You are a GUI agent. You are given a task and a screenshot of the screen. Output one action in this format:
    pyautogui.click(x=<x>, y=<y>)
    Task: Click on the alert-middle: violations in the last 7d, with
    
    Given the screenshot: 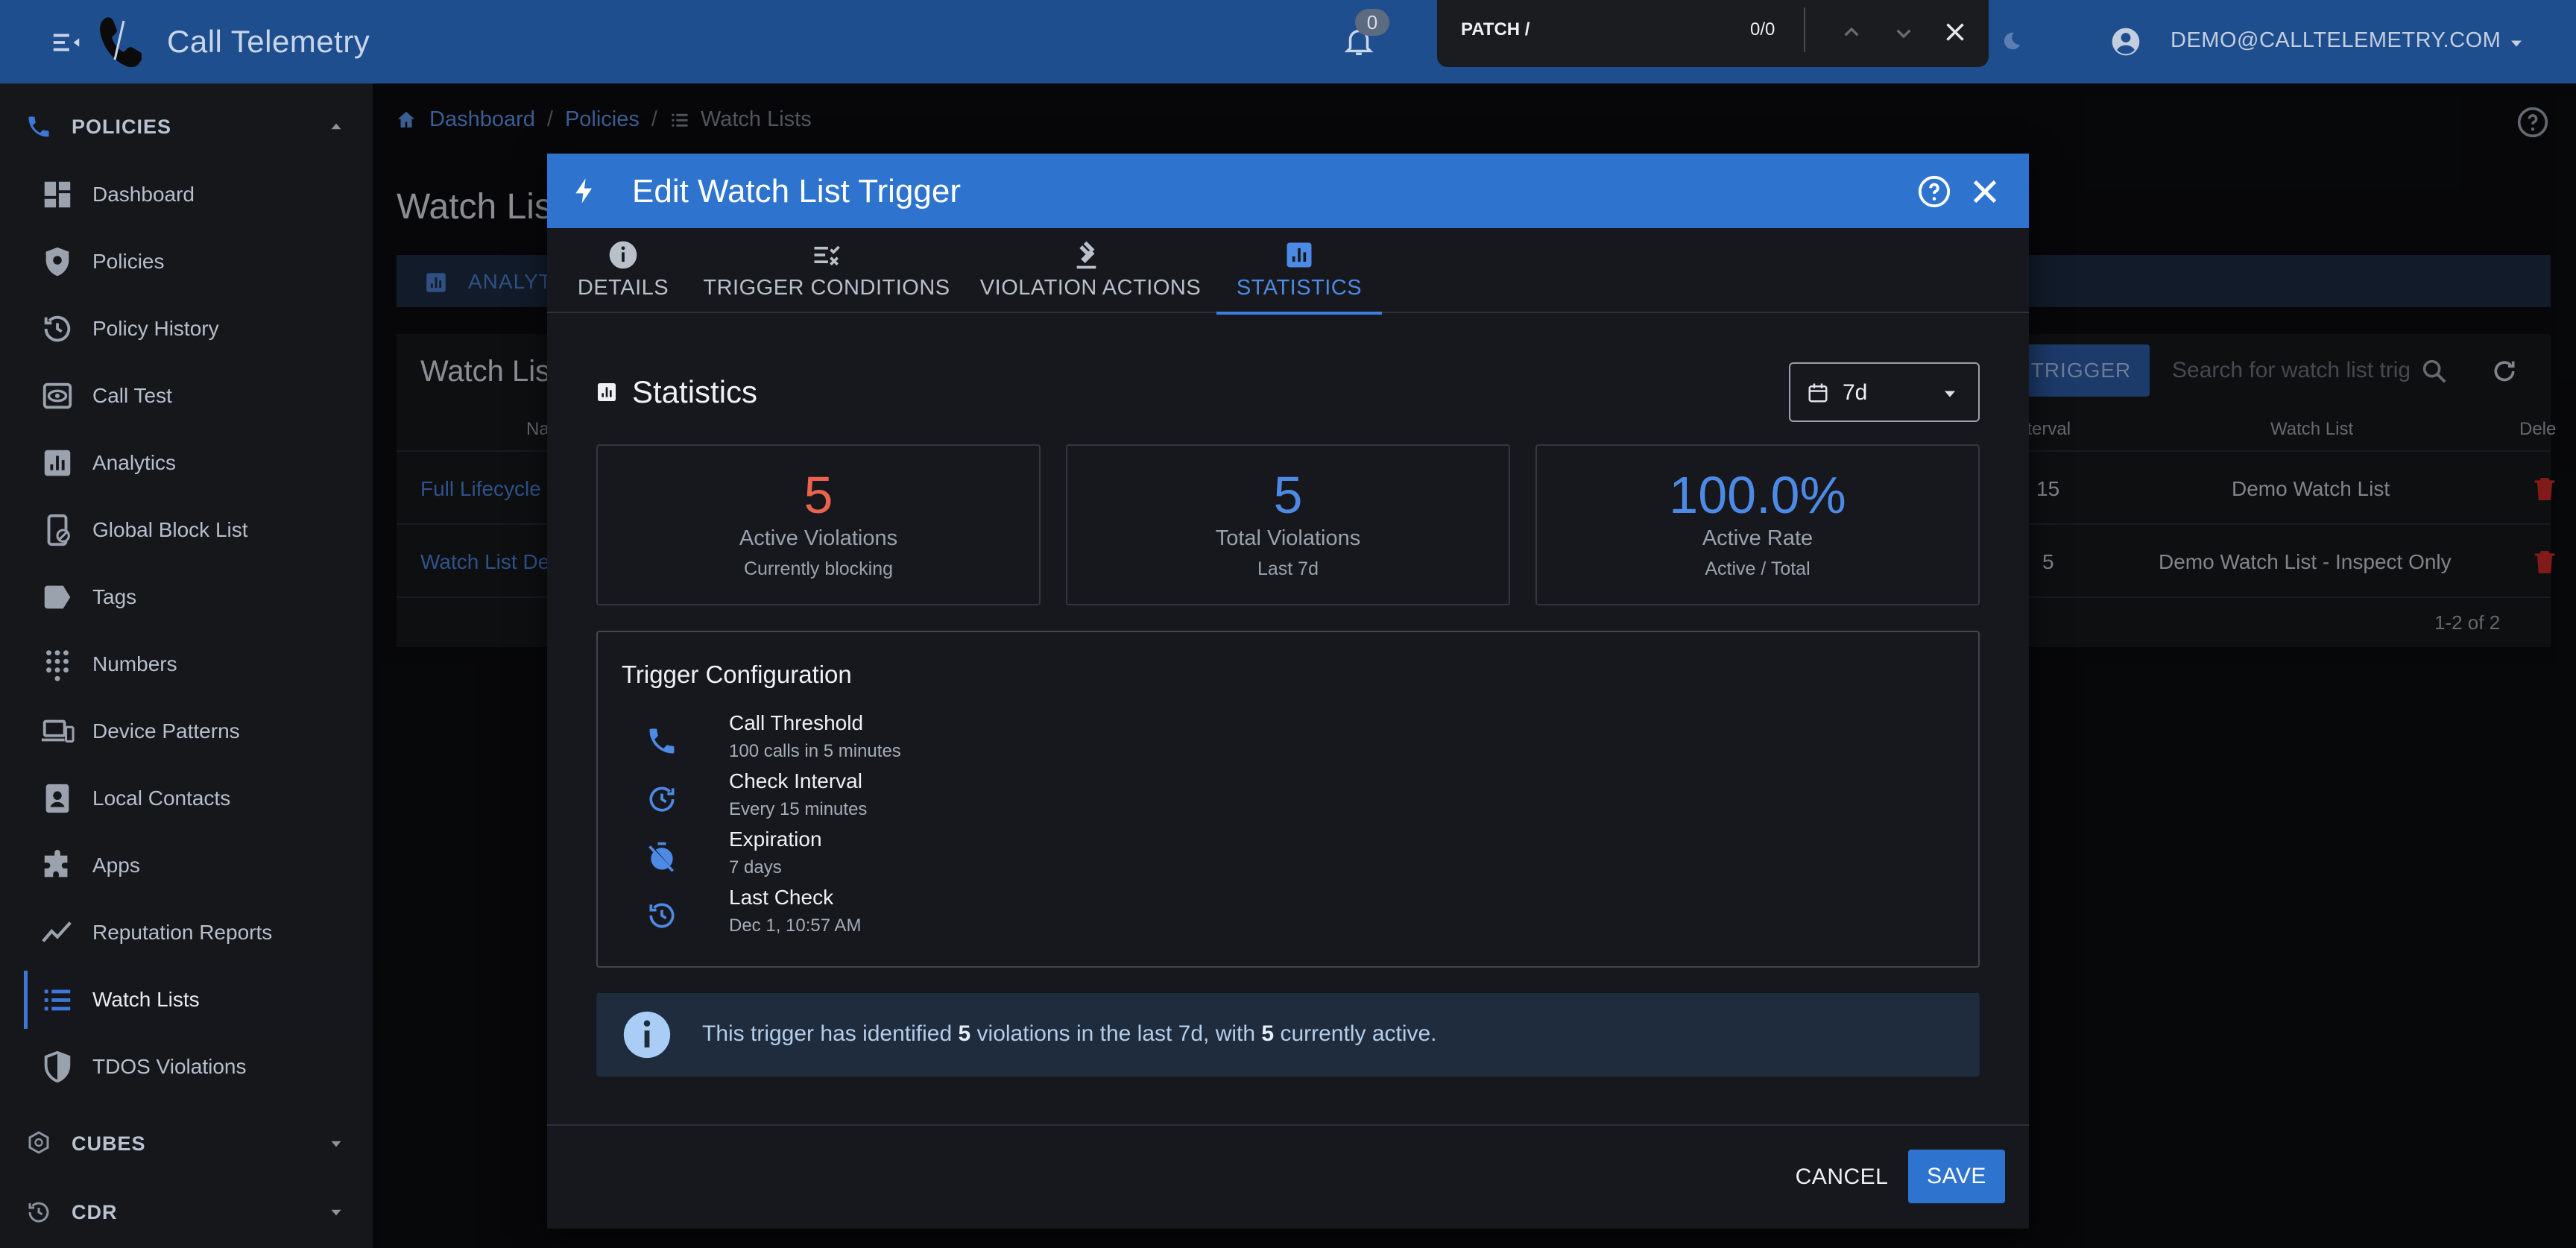 What is the action you would take?
    pyautogui.click(x=1116, y=1033)
    